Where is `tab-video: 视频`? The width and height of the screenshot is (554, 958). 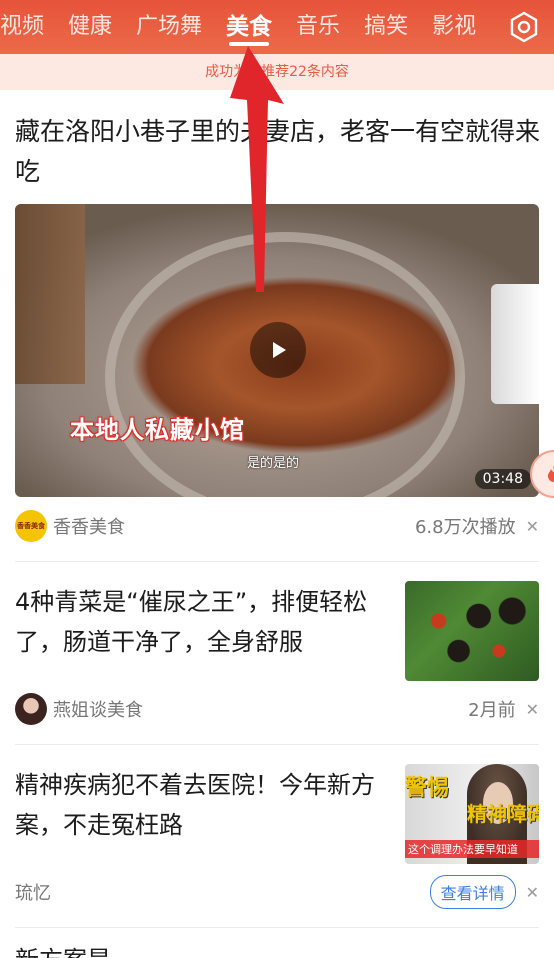
tab-video: 视频 is located at coordinates (28, 27).